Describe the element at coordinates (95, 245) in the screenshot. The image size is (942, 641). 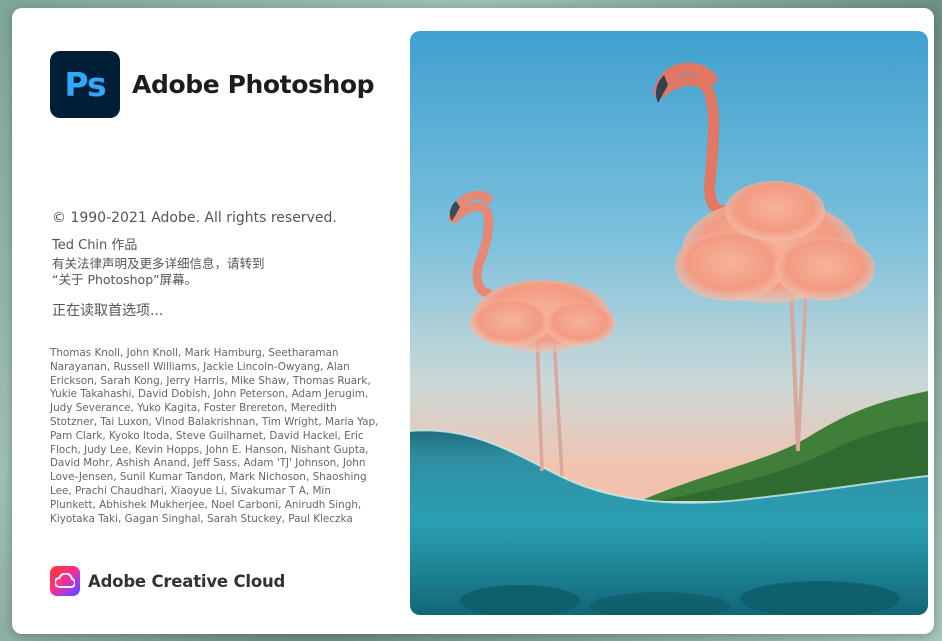
I see `artwork-credit: Ted Chin 作品` at that location.